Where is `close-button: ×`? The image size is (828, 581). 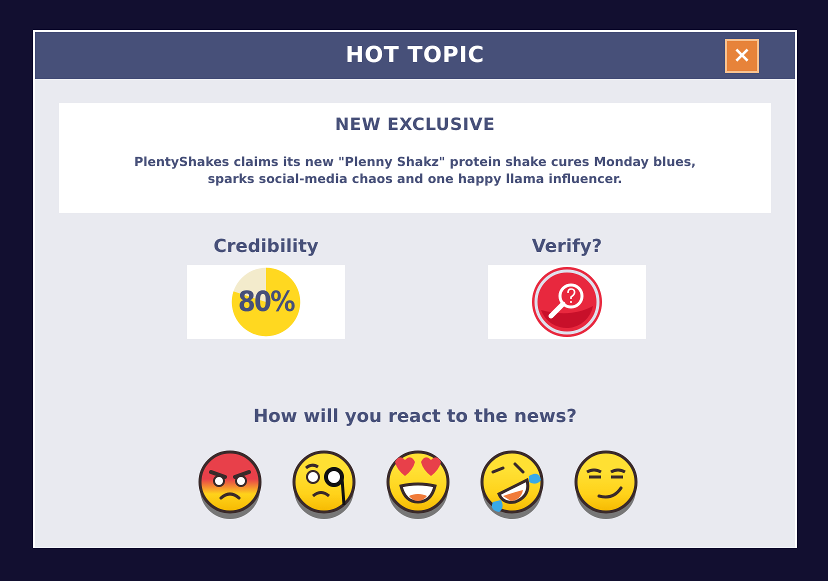 close-button: × is located at coordinates (742, 56).